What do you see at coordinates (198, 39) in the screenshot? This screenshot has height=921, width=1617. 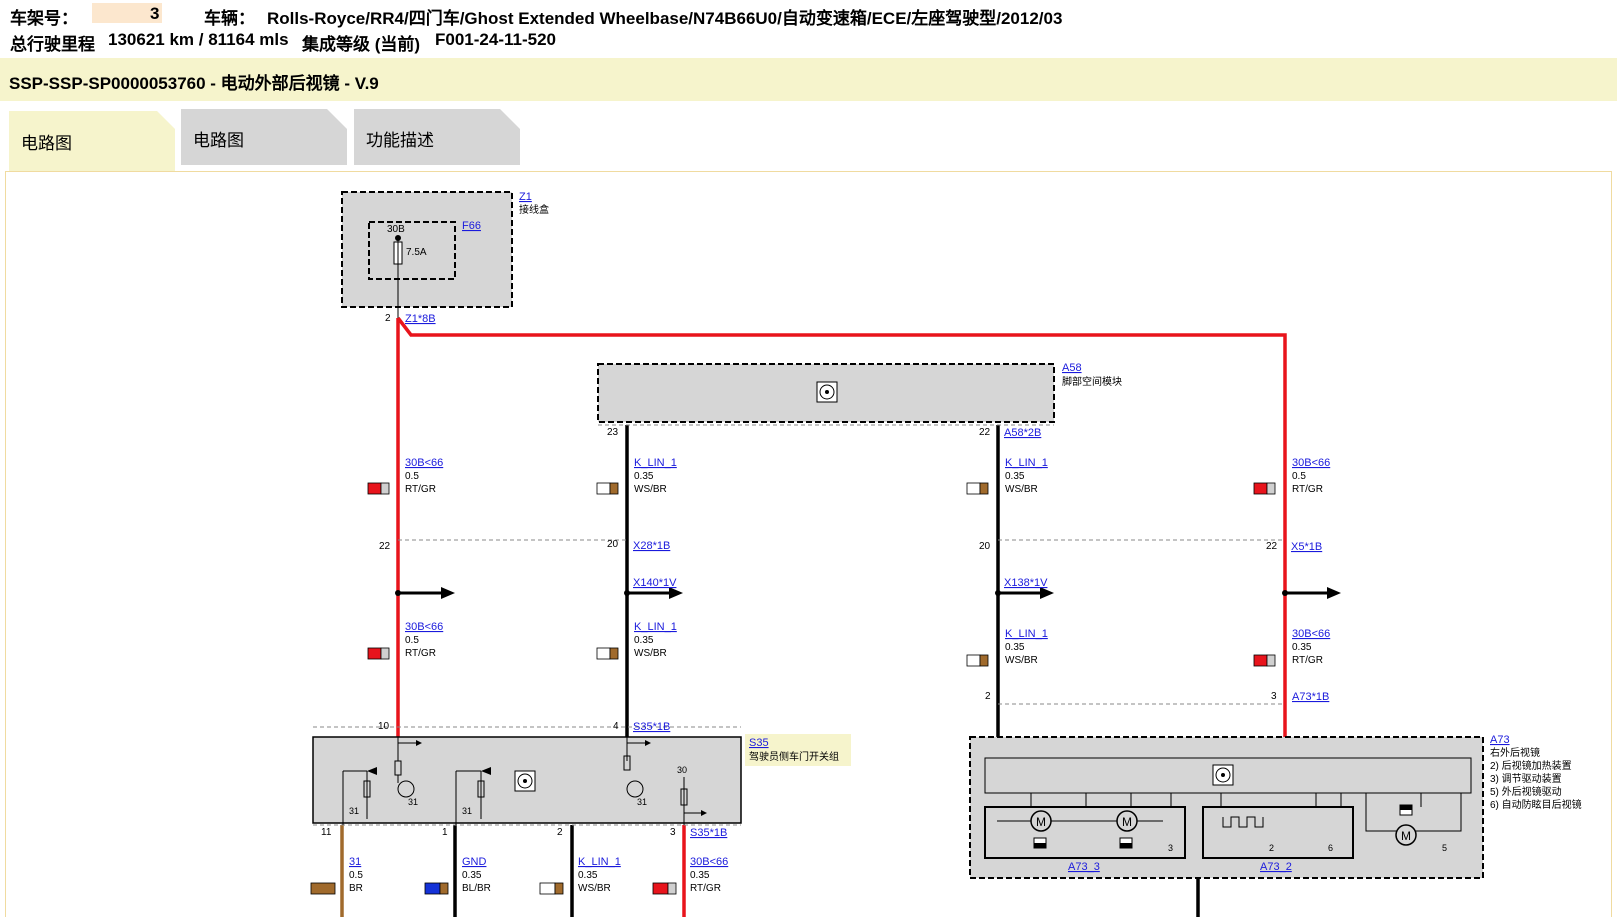 I see `mileage-value: 130621 km / 81164 mls` at bounding box center [198, 39].